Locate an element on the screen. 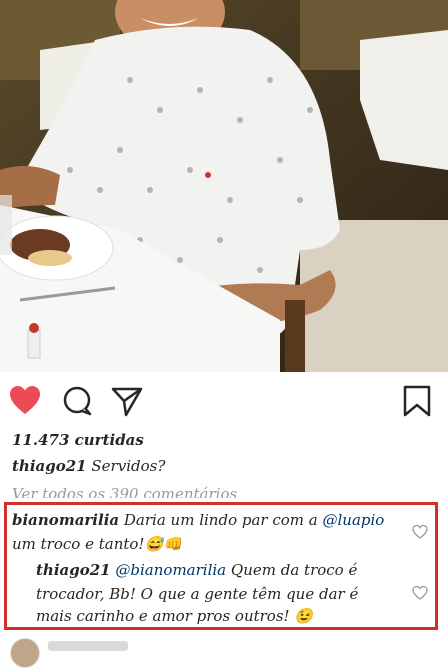 This screenshot has width=448, height=668. heart-icon is located at coordinates (25, 401).